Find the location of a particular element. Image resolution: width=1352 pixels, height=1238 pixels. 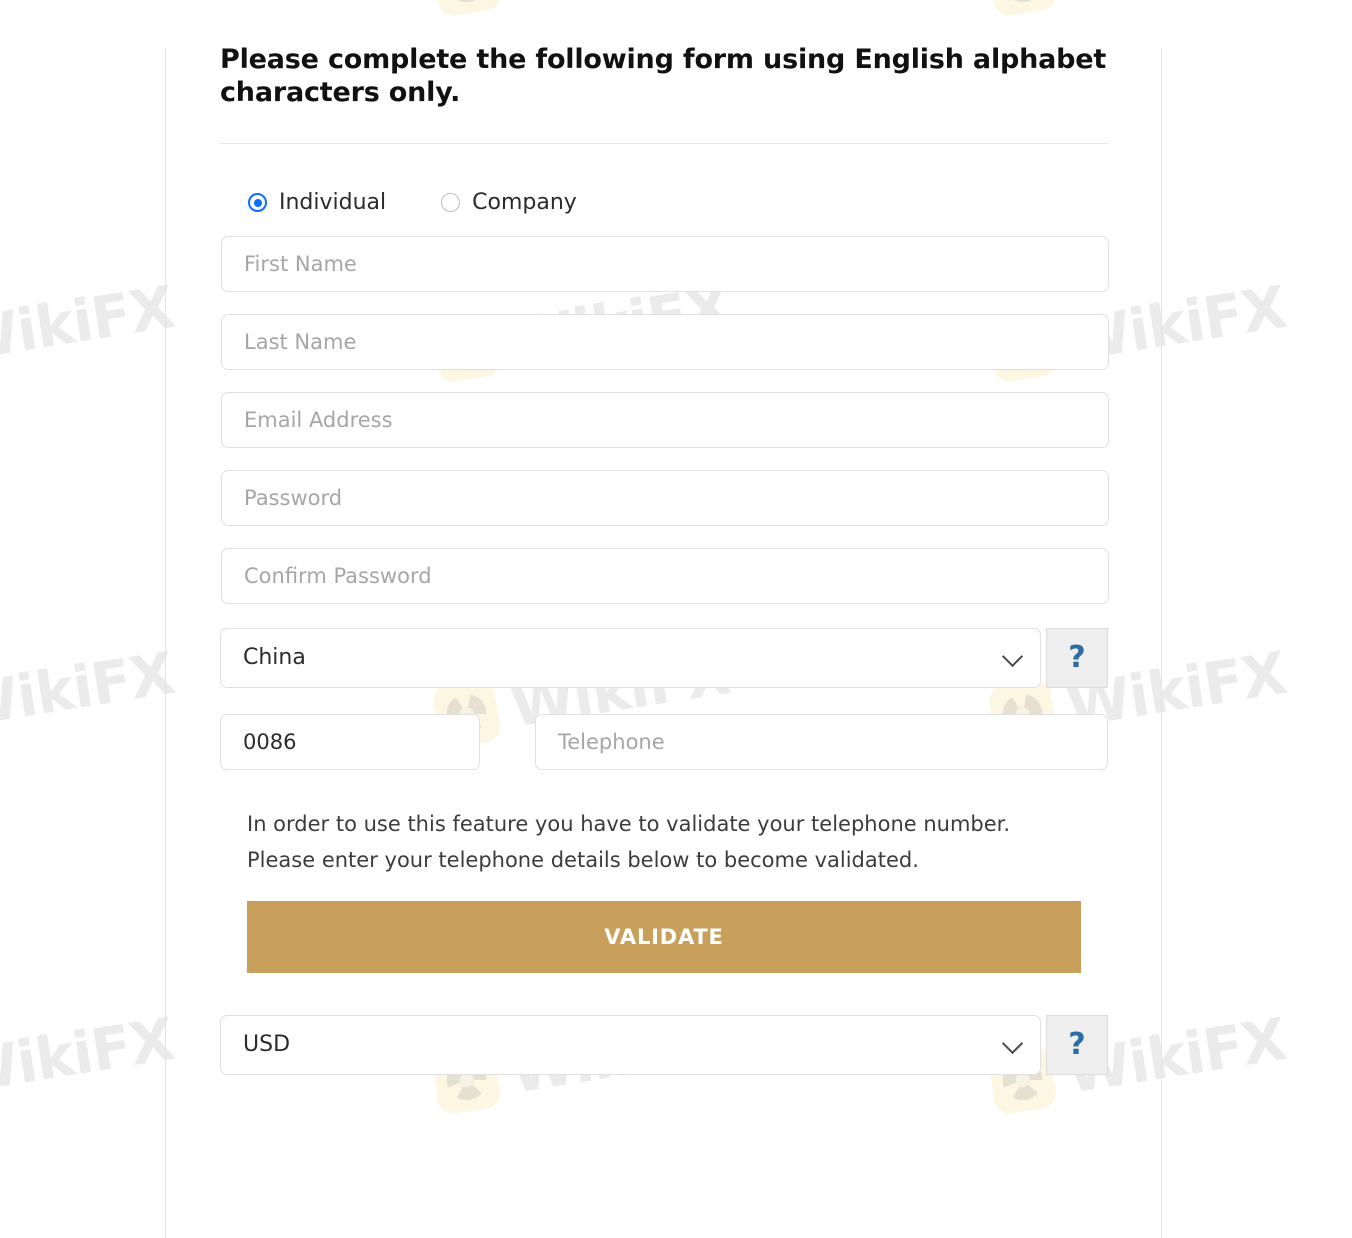

last-name-row is located at coordinates (664, 341).